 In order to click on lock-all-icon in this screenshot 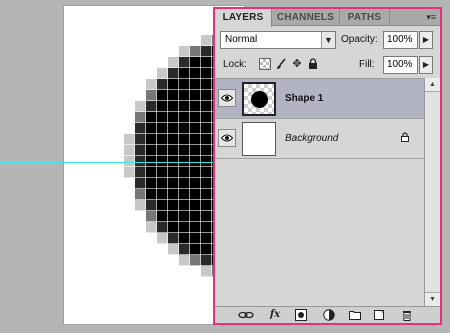, I will do `click(313, 64)`.